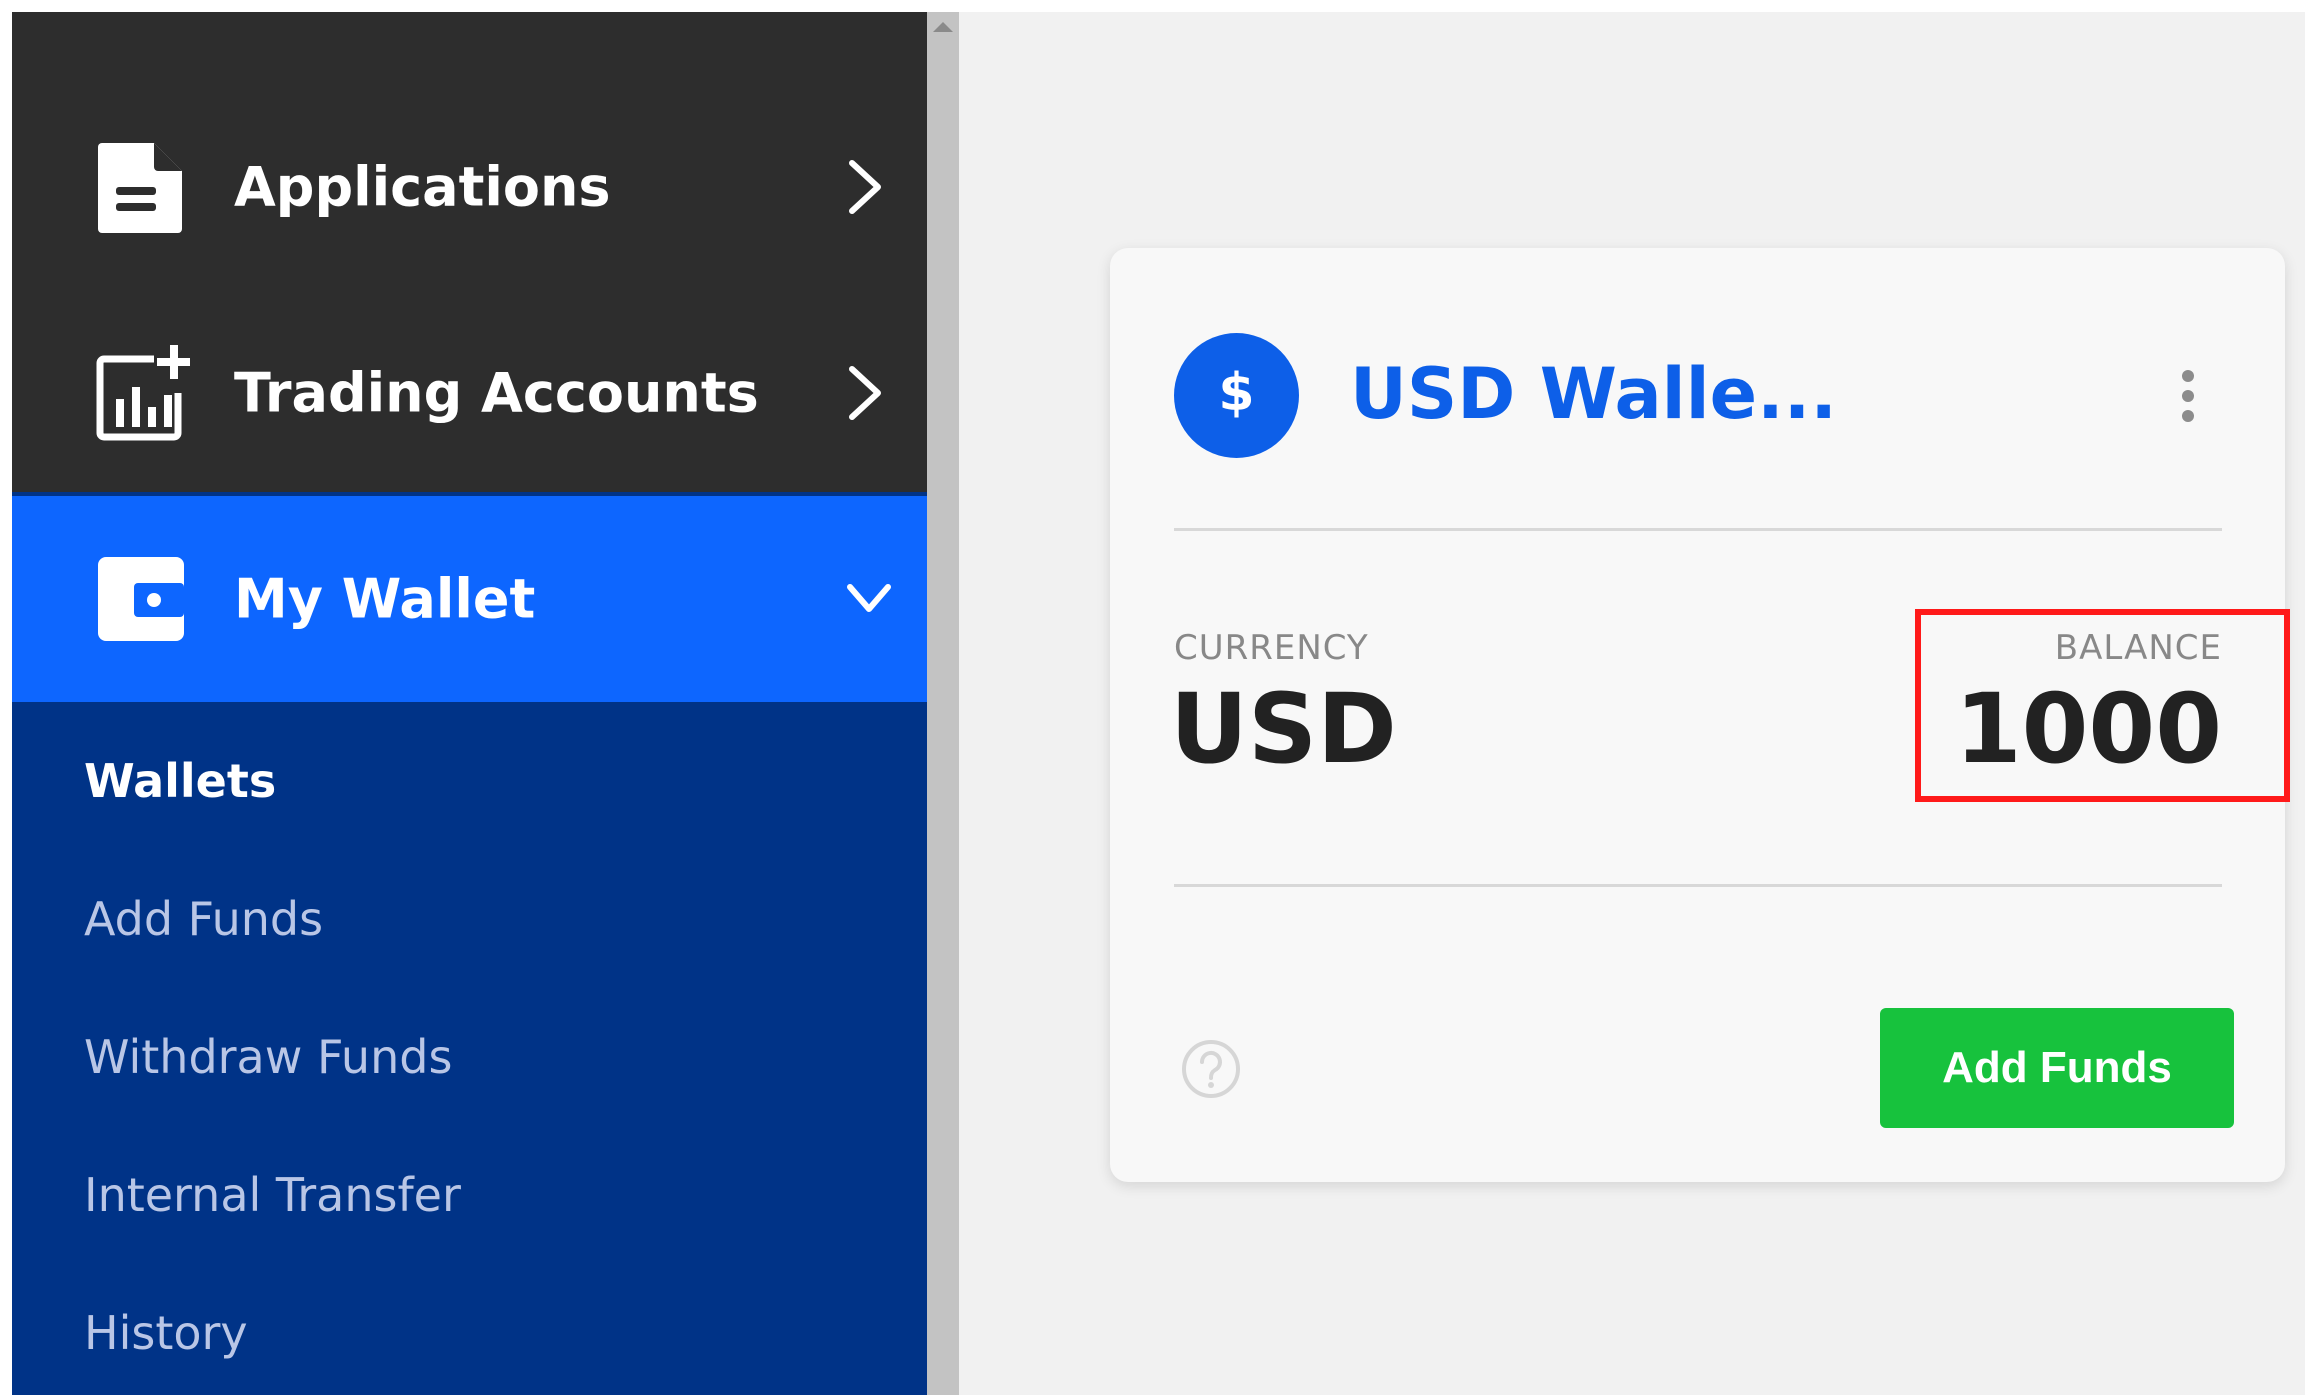 Image resolution: width=2305 pixels, height=1395 pixels. Describe the element at coordinates (1271, 648) in the screenshot. I see `currency-label: CURRENCY` at that location.